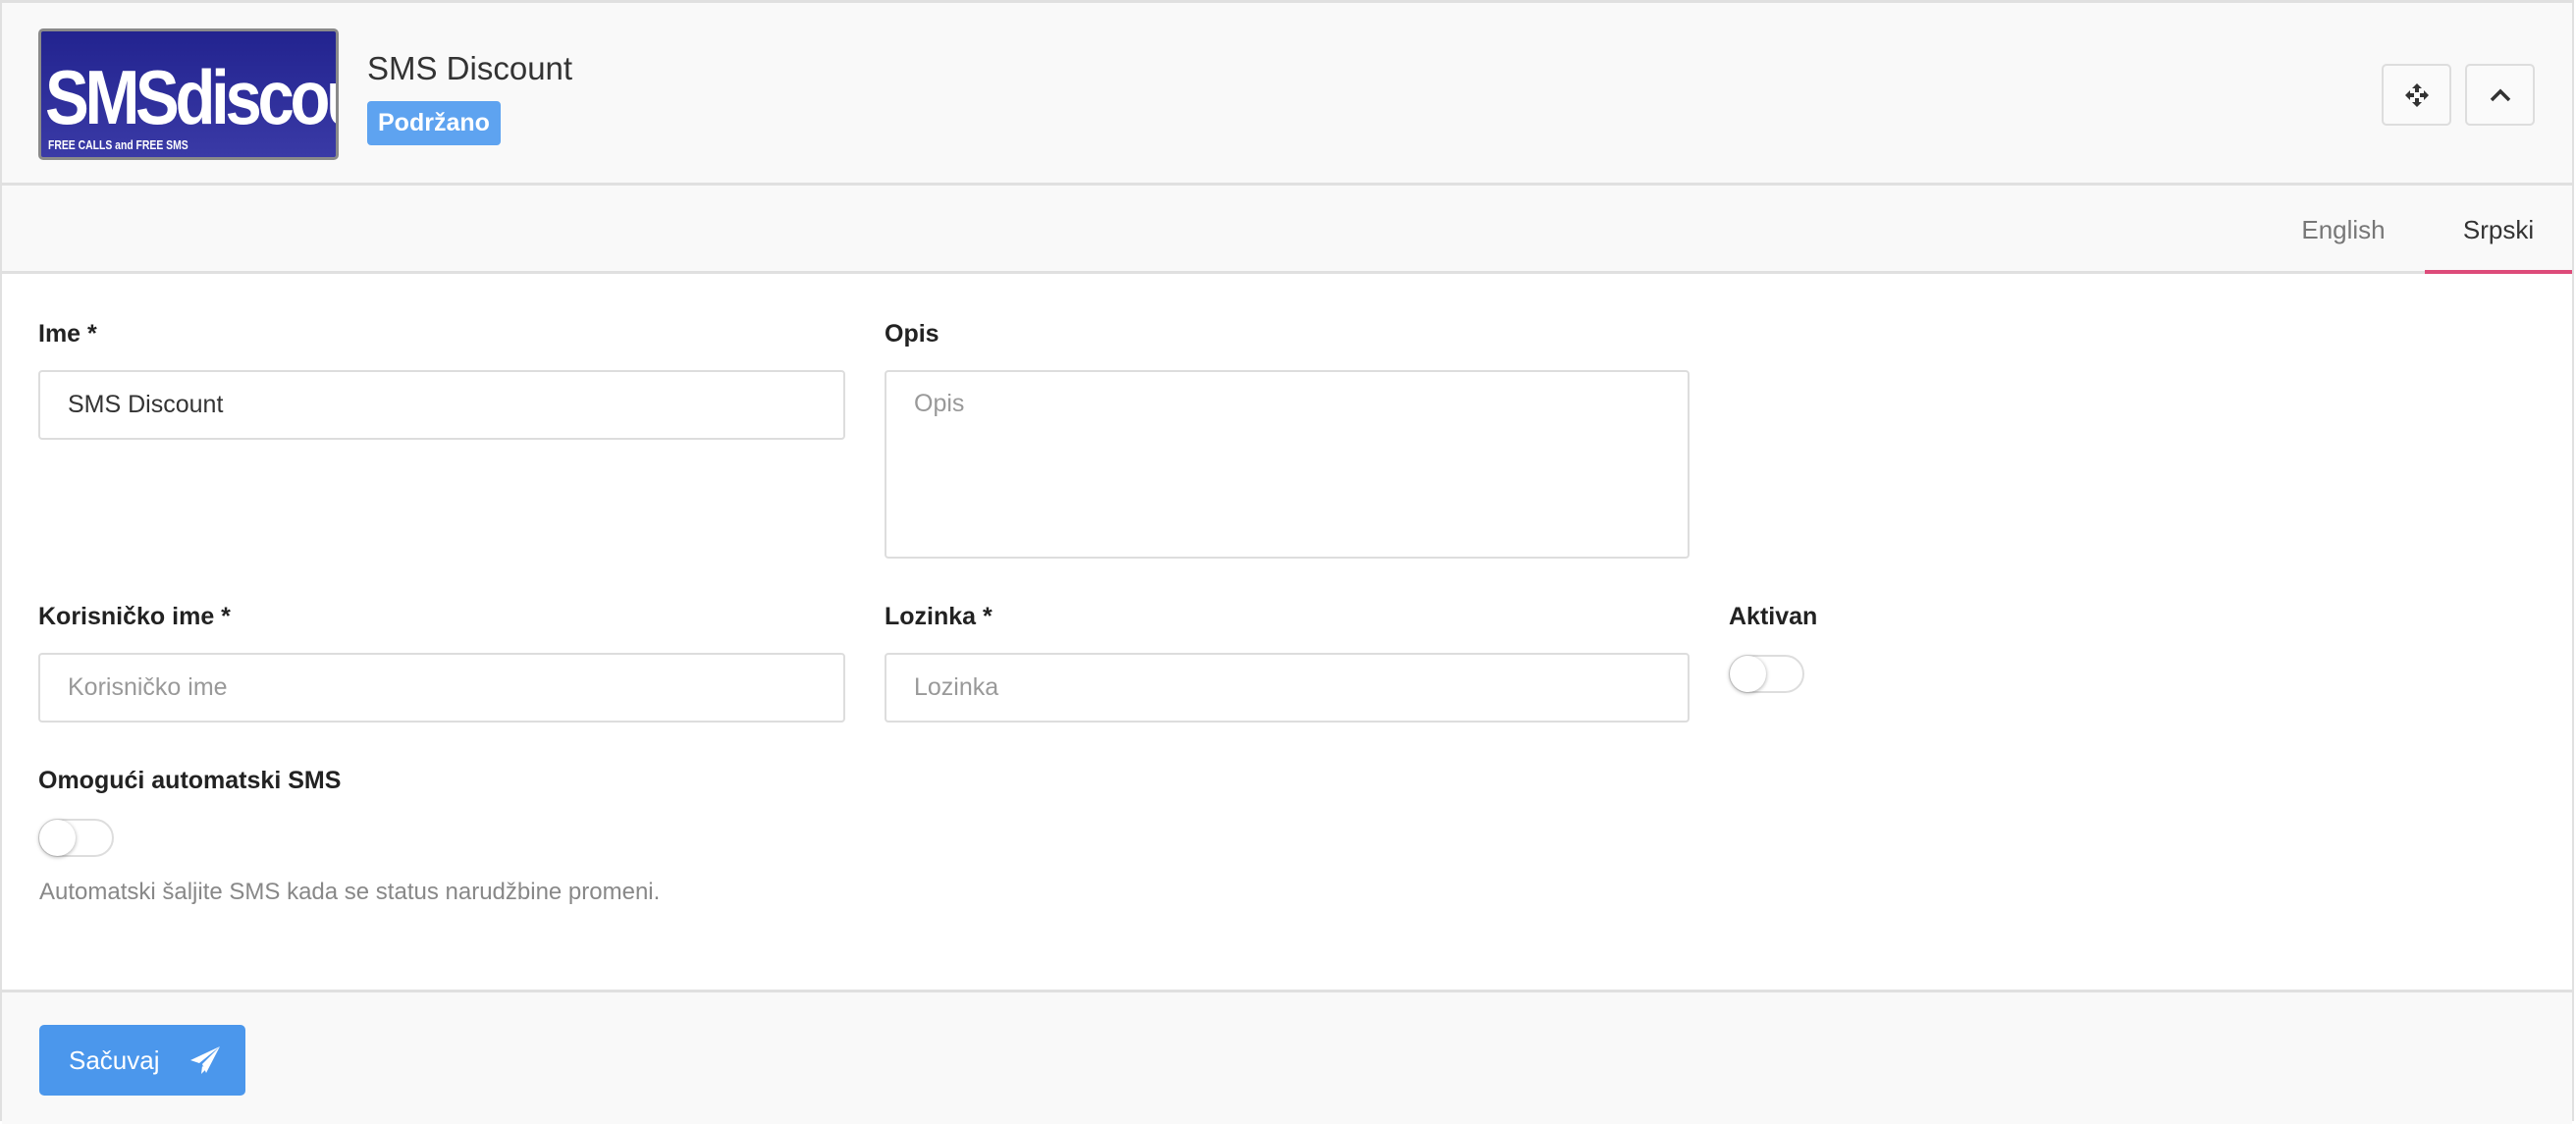 Image resolution: width=2576 pixels, height=1125 pixels. What do you see at coordinates (1287, 1057) in the screenshot?
I see `card-footer: Sačuvaj` at bounding box center [1287, 1057].